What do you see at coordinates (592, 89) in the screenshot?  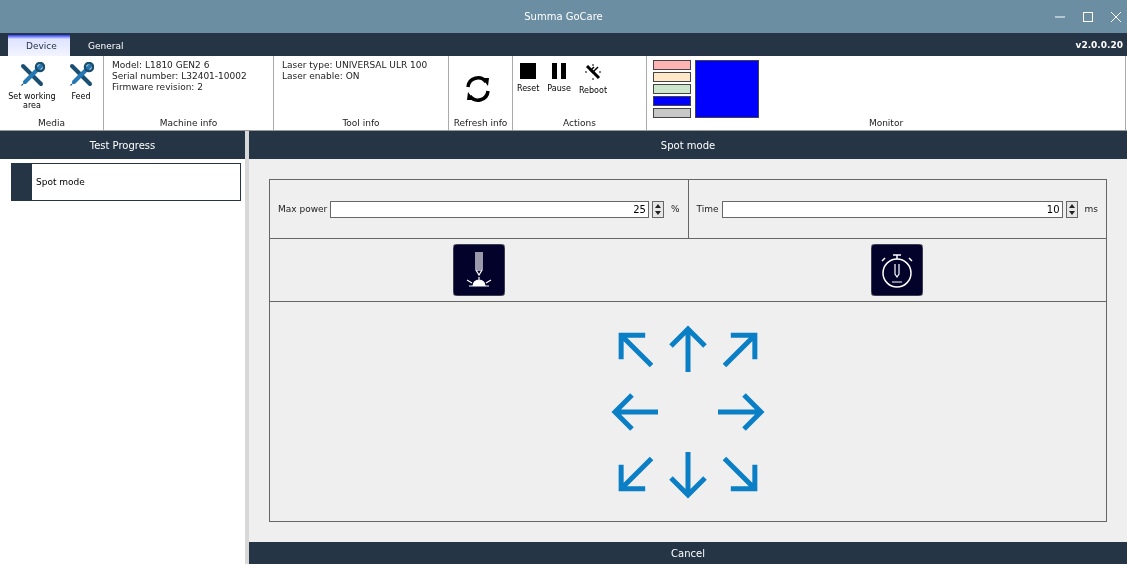 I see `ribbon-button: Reboot` at bounding box center [592, 89].